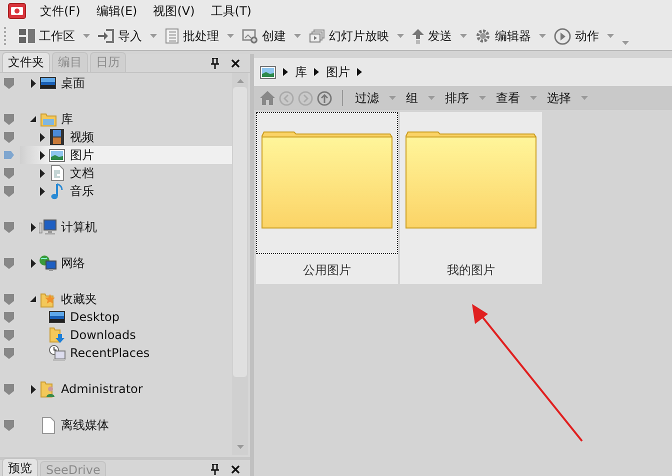 Image resolution: width=672 pixels, height=476 pixels. I want to click on tree-item: 网络, so click(116, 263).